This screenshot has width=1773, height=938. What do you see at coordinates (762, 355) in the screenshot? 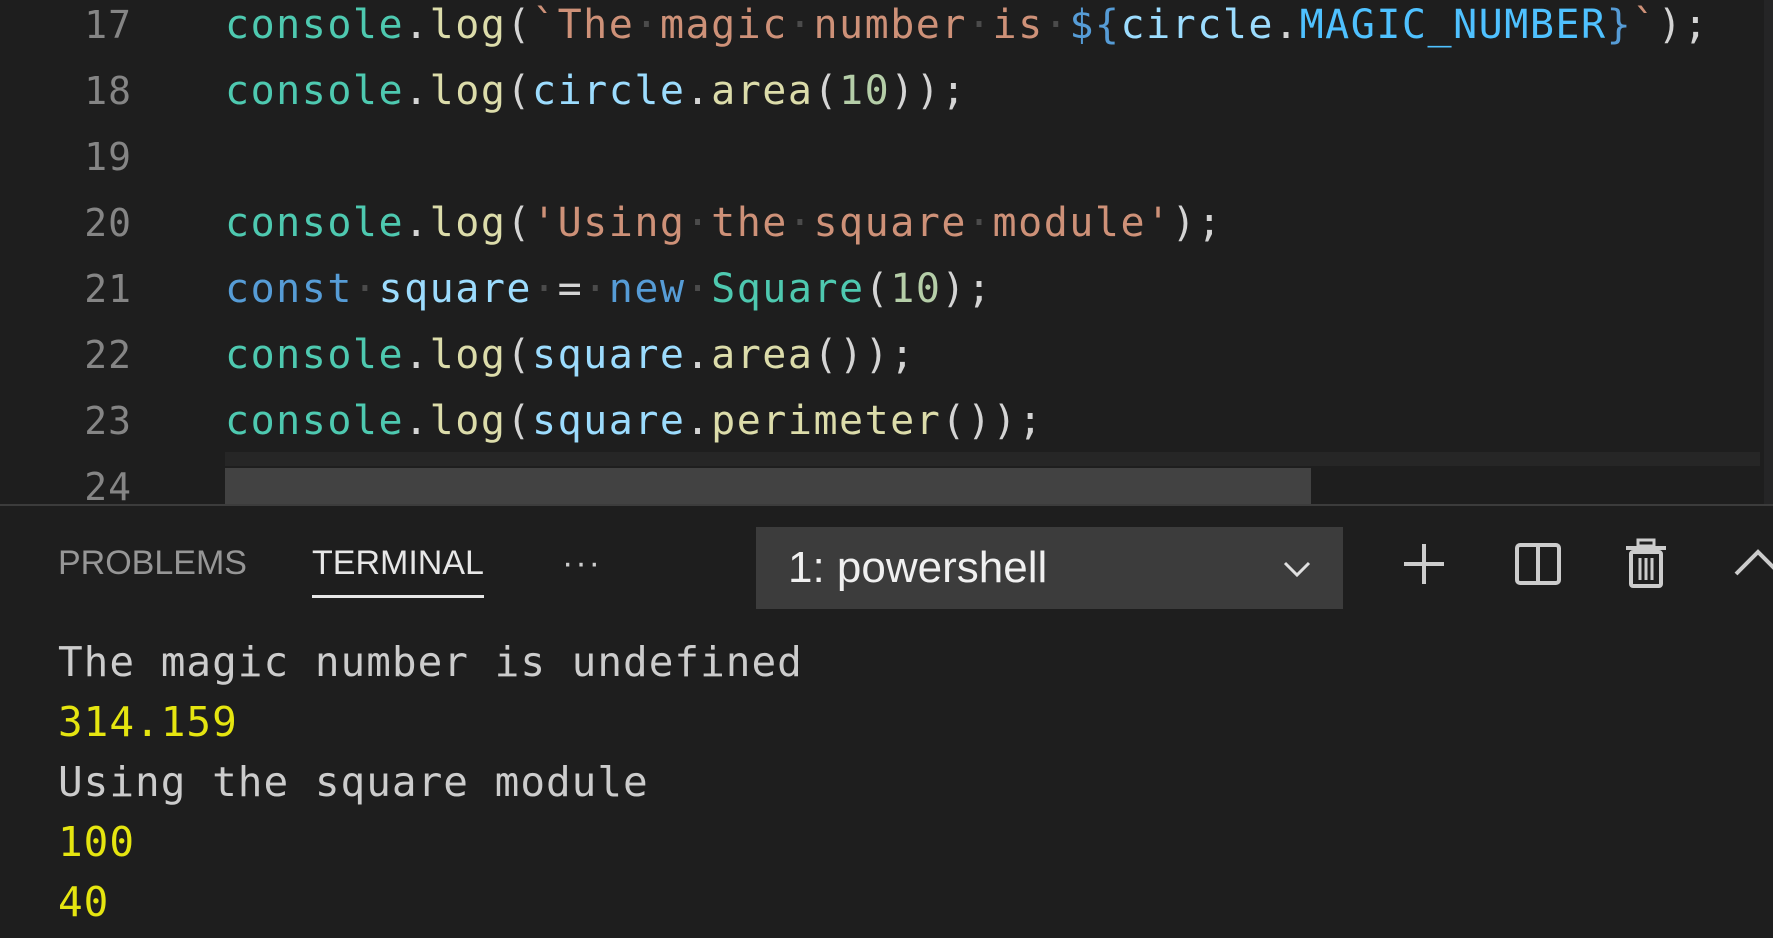
I see `code-token: area` at bounding box center [762, 355].